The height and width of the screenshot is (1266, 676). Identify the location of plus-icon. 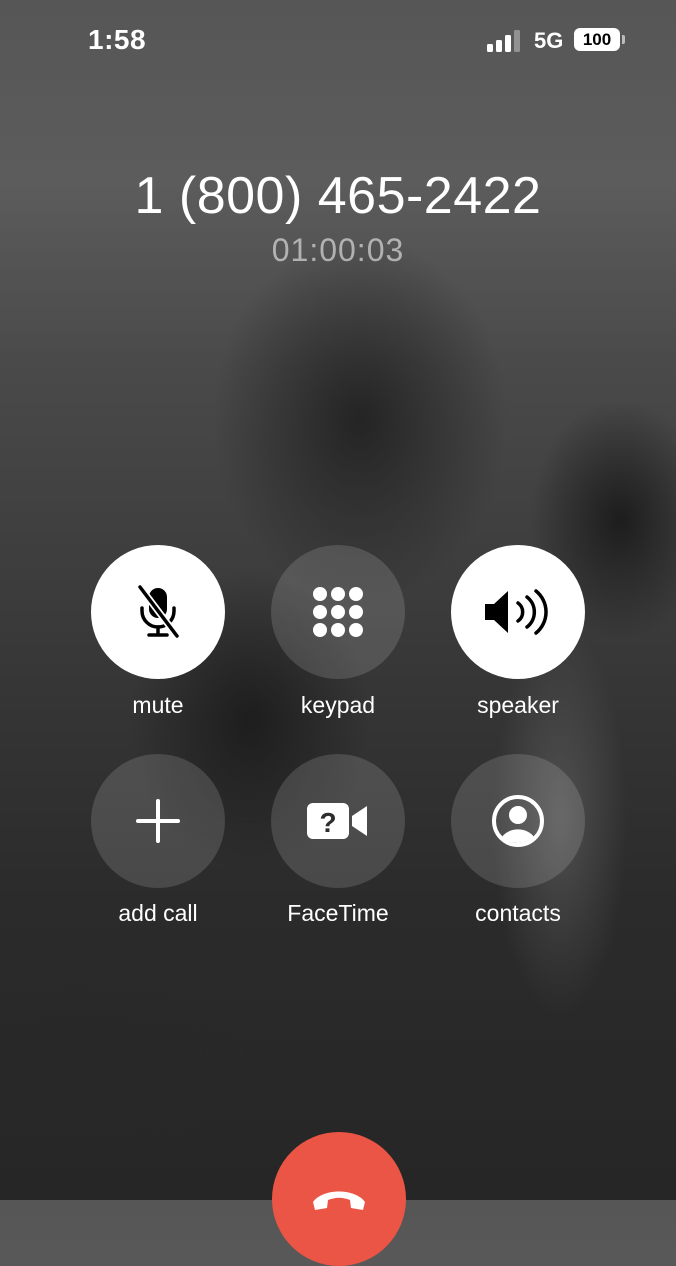
(158, 821).